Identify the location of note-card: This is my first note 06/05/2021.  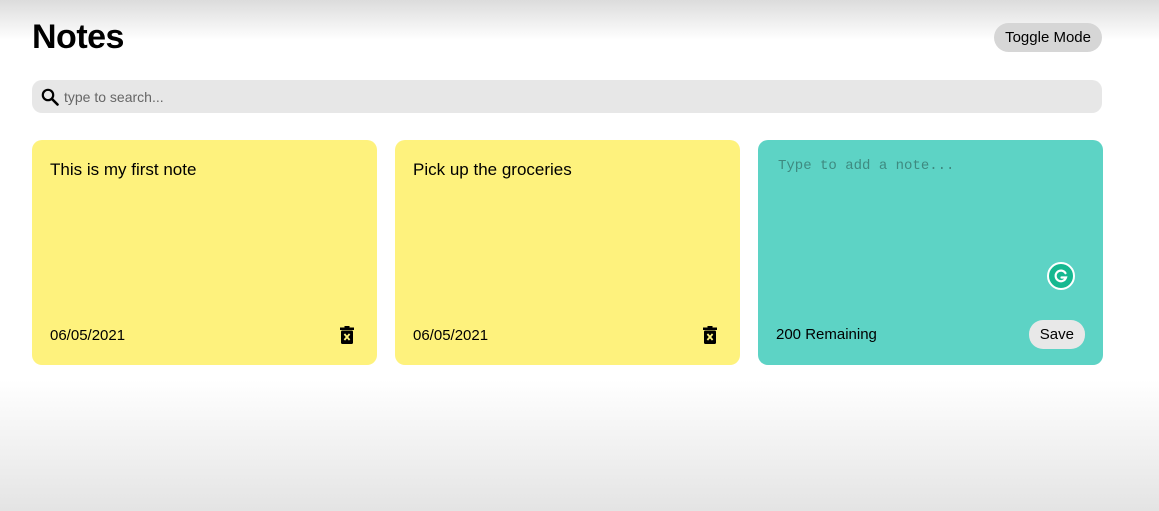
(204, 252).